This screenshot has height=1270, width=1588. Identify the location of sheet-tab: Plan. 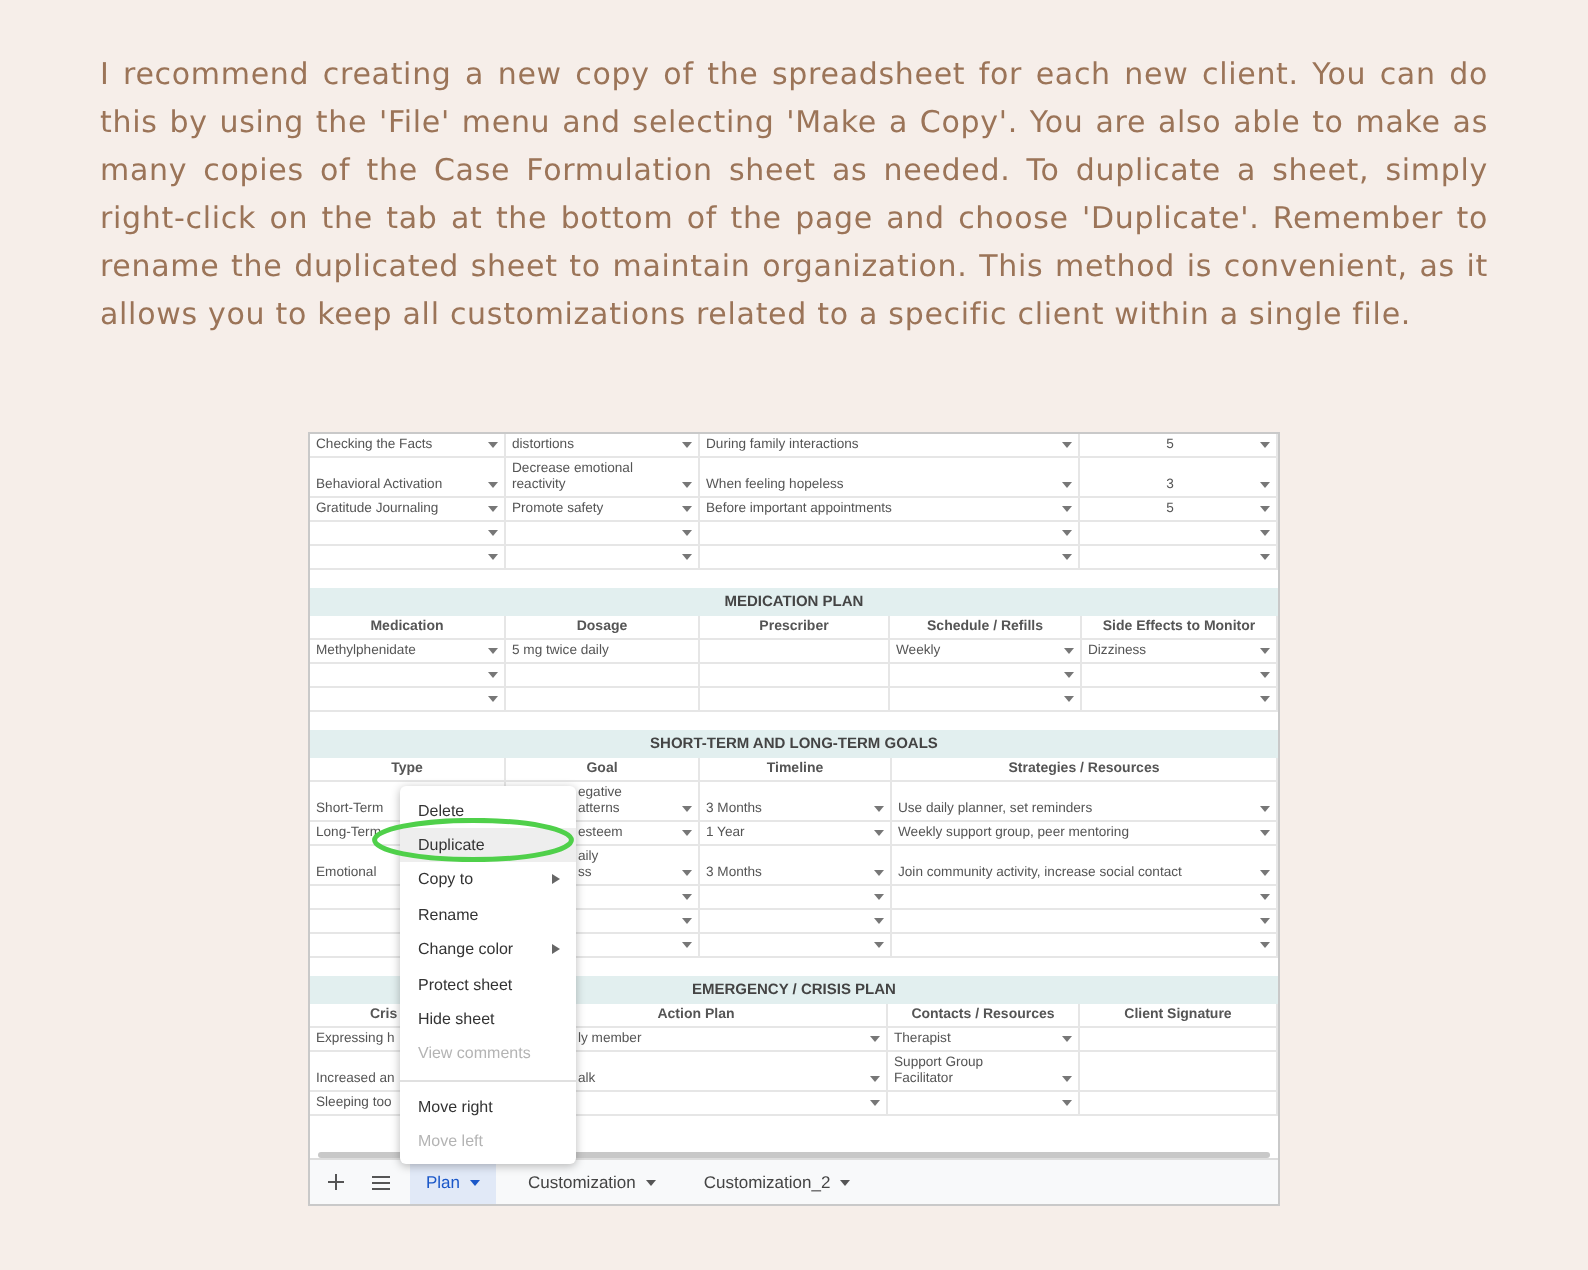
(453, 1182).